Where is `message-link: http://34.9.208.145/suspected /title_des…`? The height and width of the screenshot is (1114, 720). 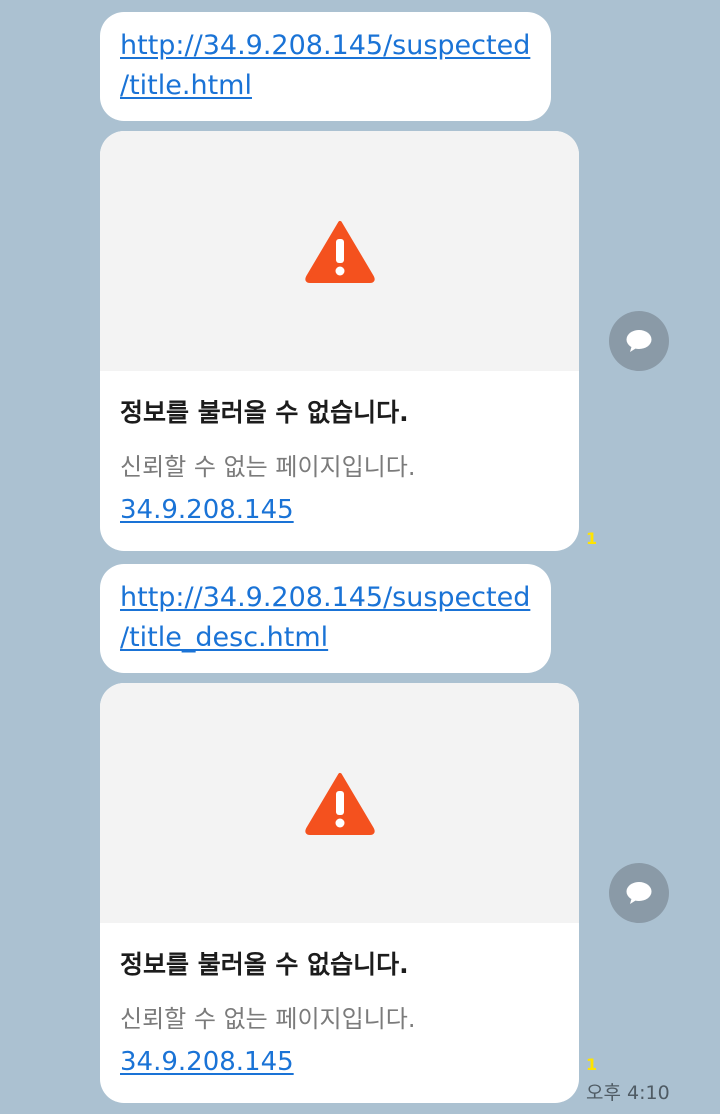
message-link: http://34.9.208.145/suspected /title_des… is located at coordinates (325, 618).